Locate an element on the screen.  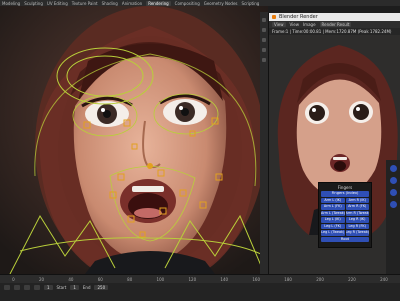
ruler-tick-label: 20 is located at coordinates (41, 279).